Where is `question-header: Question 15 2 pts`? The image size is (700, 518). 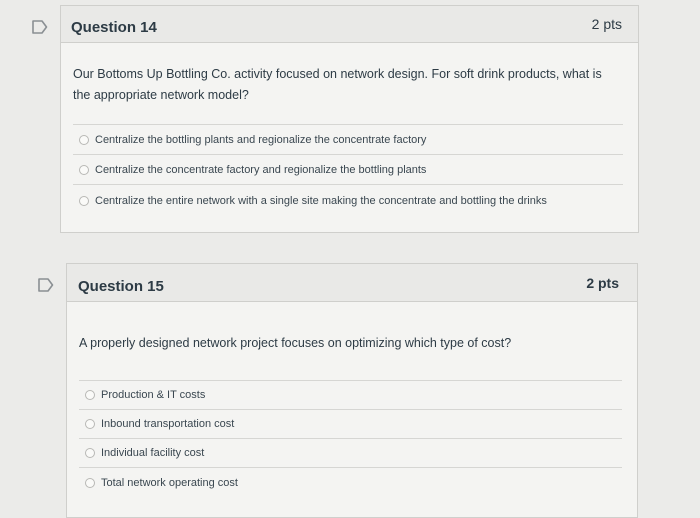
question-header: Question 15 2 pts is located at coordinates (352, 283).